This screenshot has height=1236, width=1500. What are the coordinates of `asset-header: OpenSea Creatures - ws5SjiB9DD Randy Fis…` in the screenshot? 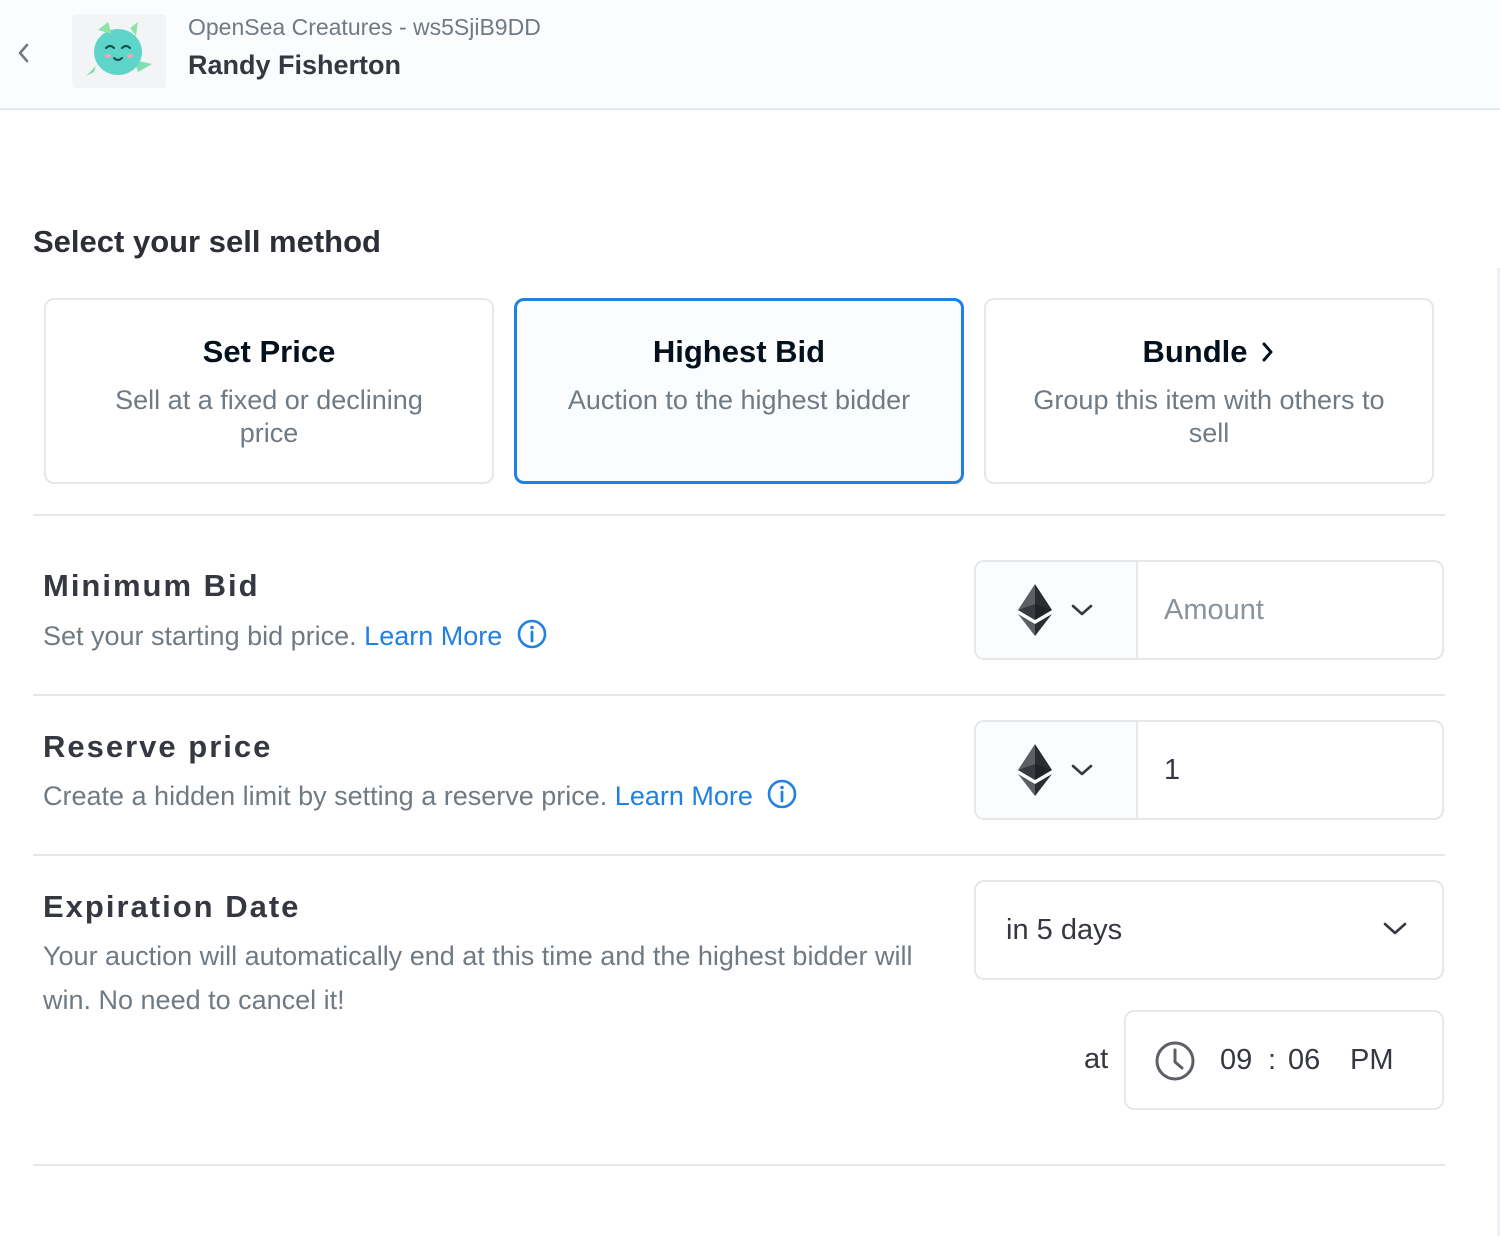 It's located at (750, 55).